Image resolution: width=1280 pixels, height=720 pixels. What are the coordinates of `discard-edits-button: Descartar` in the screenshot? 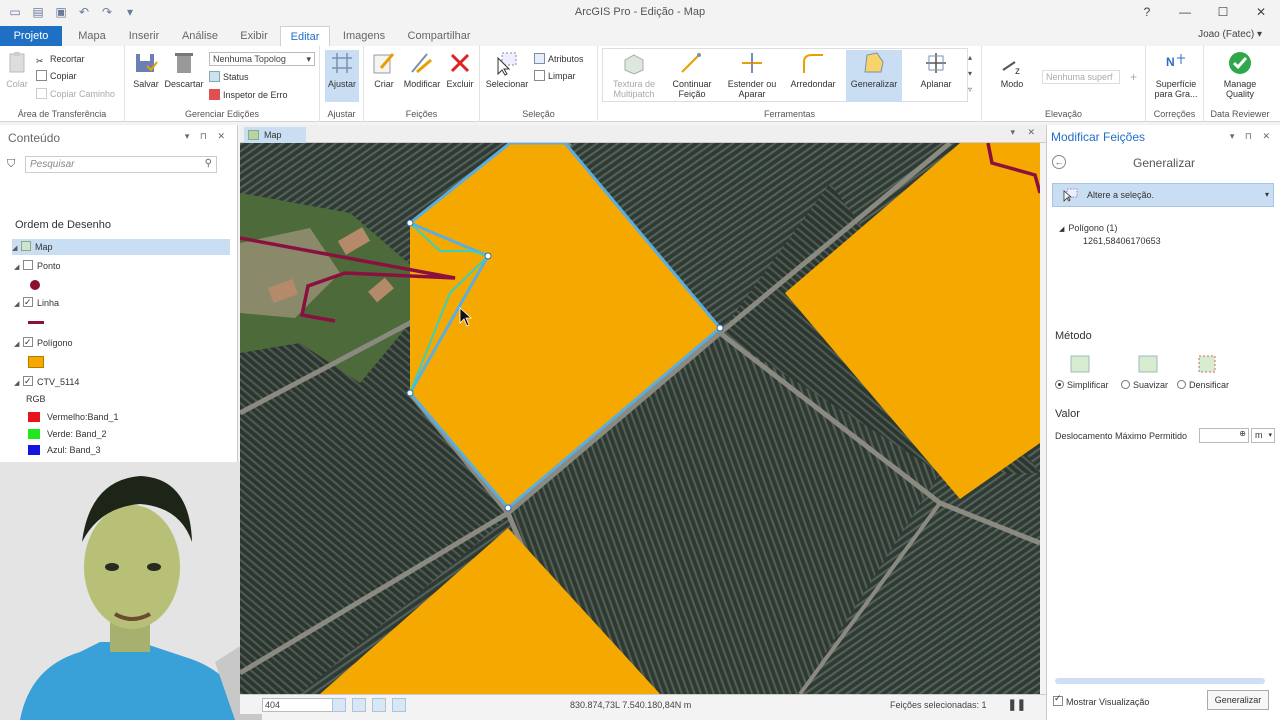 It's located at (184, 69).